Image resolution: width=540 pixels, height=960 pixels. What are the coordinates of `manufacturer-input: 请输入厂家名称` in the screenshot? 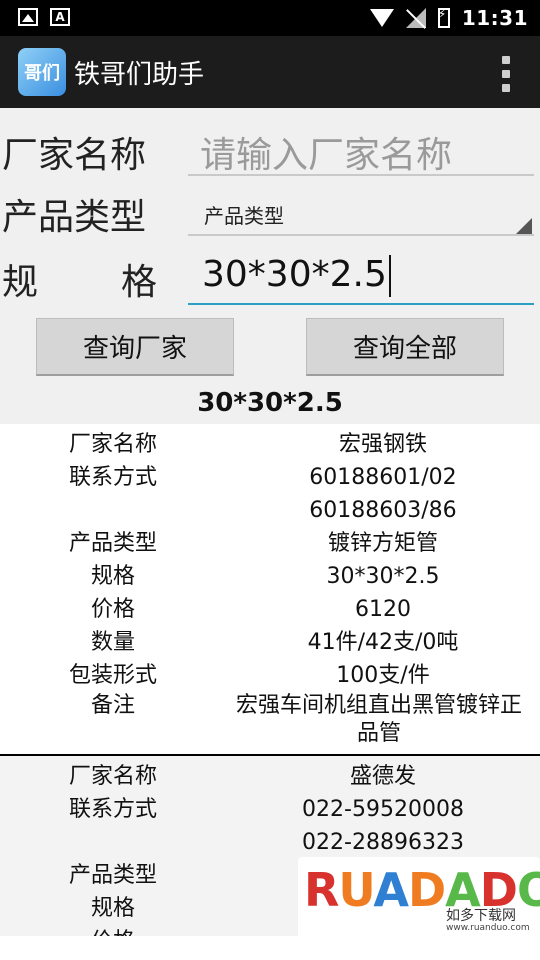 It's located at (361, 148).